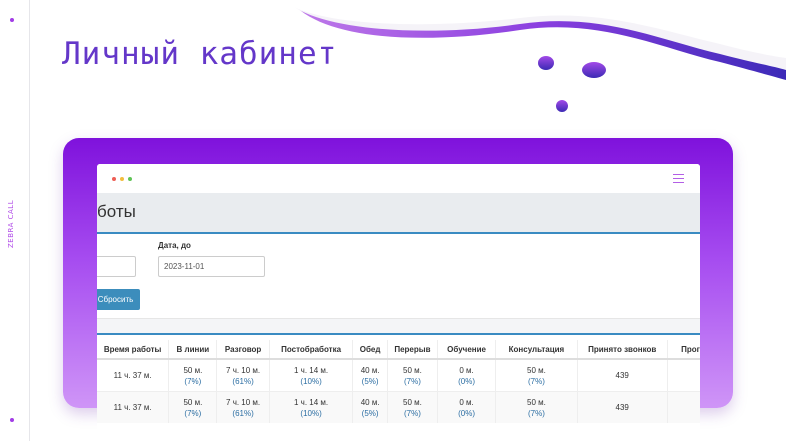 This screenshot has height=441, width=786. What do you see at coordinates (118, 299) in the screenshot?
I see `reset-button: Сбросить` at bounding box center [118, 299].